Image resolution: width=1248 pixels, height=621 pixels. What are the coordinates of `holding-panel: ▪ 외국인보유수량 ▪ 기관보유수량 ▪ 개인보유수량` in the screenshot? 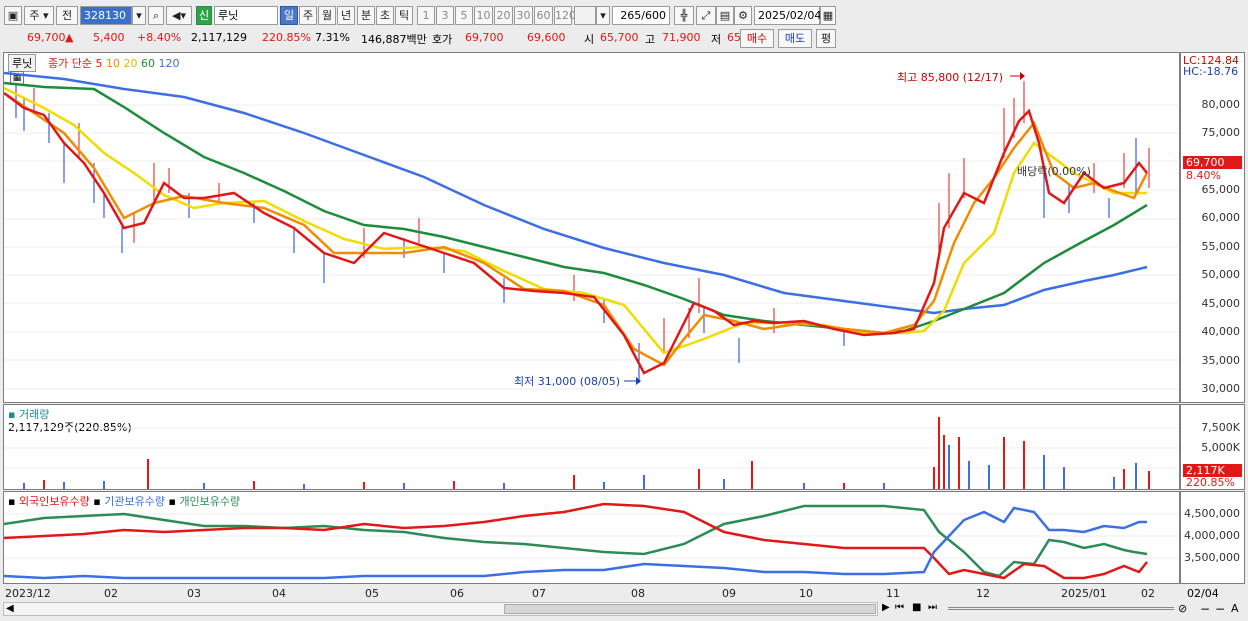 It's located at (591, 537).